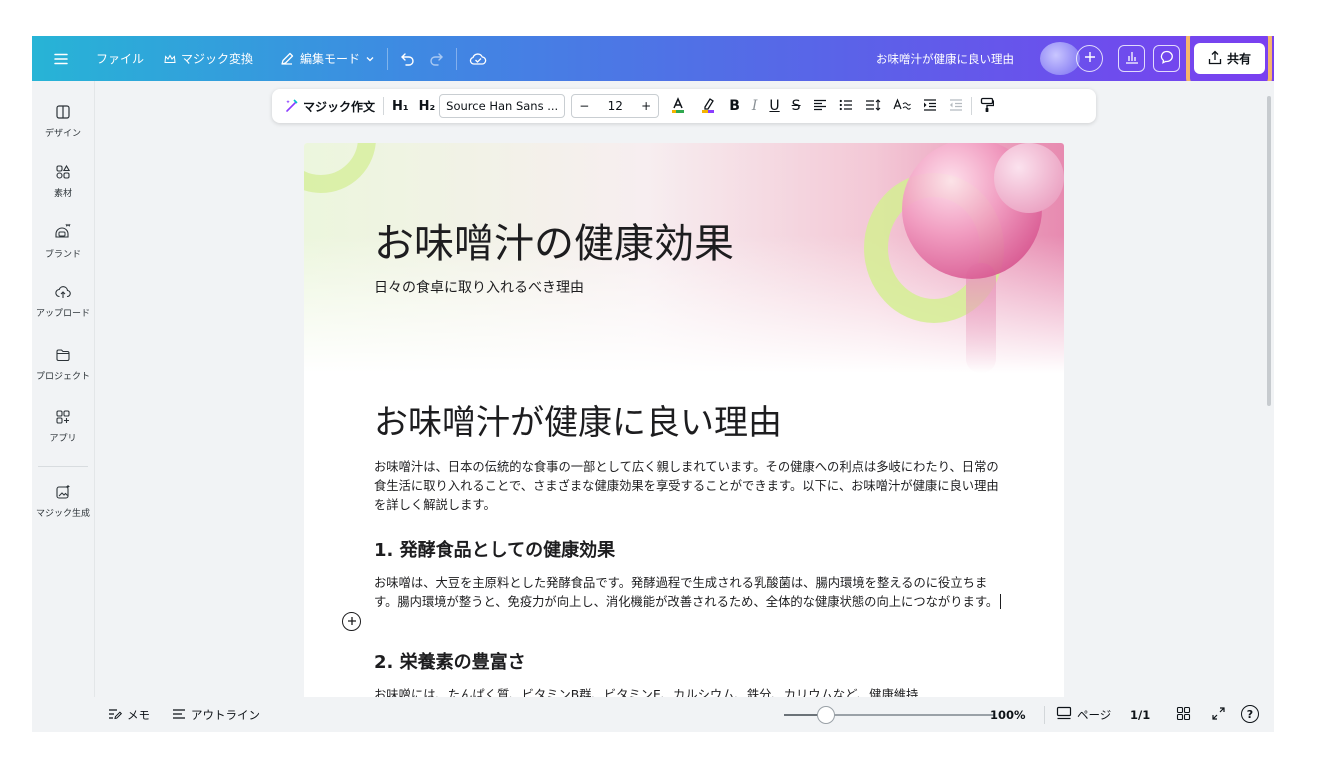 This screenshot has width=1320, height=772. I want to click on italic-label: I, so click(754, 106).